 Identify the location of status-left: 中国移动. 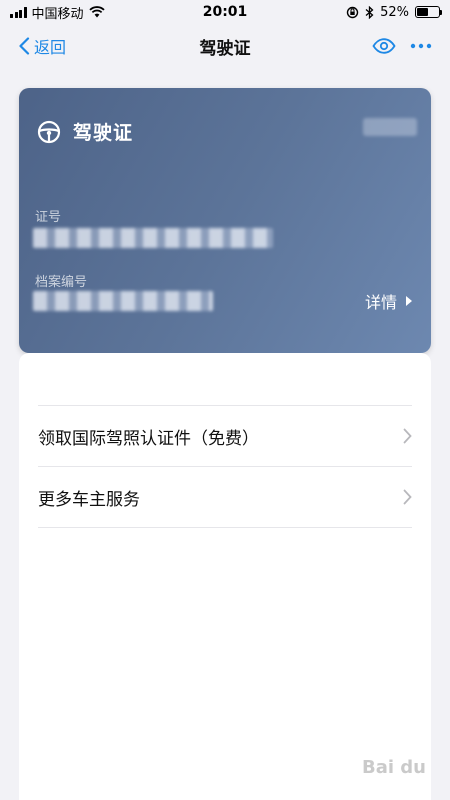
(57, 12).